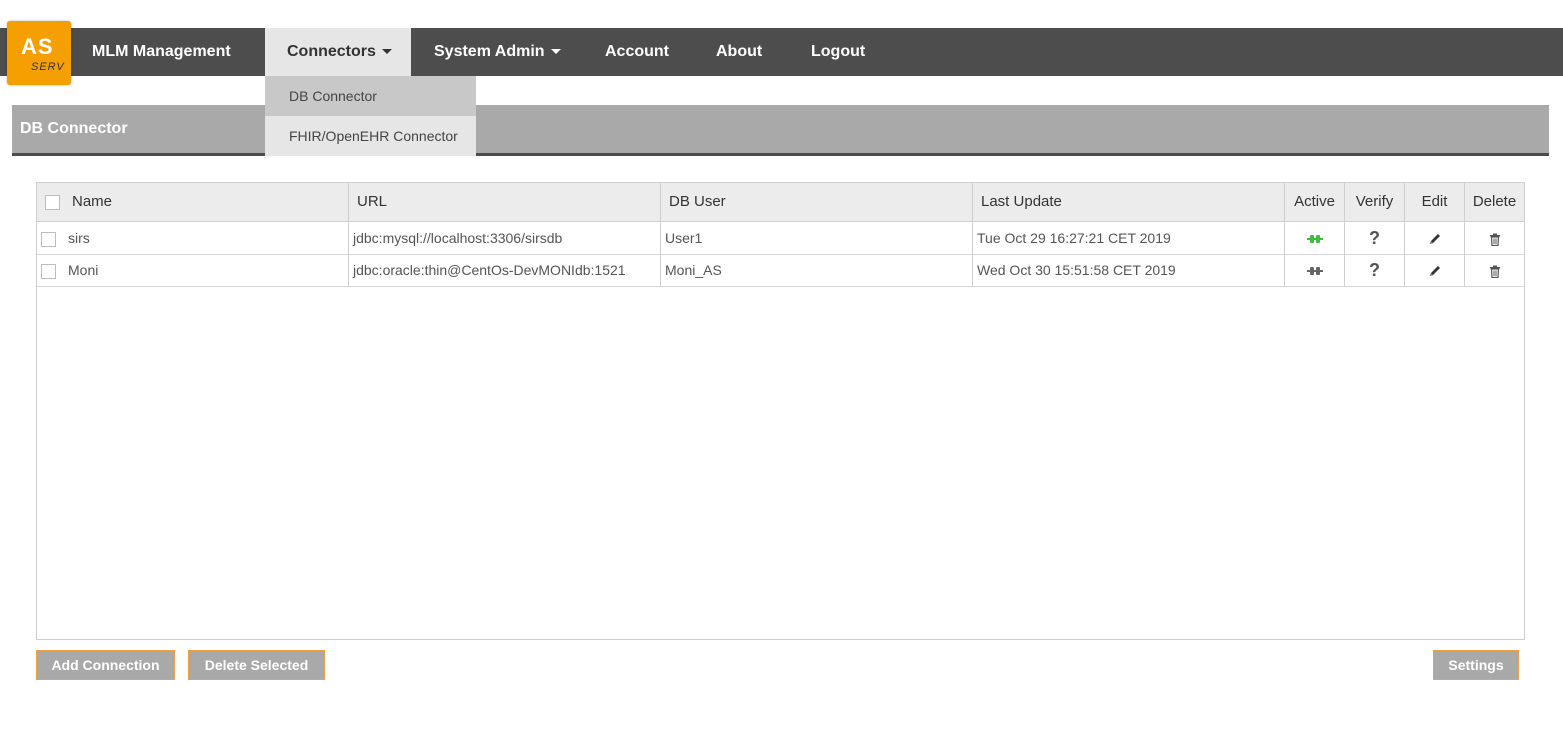  I want to click on app-logo: AS SERV, so click(39, 53).